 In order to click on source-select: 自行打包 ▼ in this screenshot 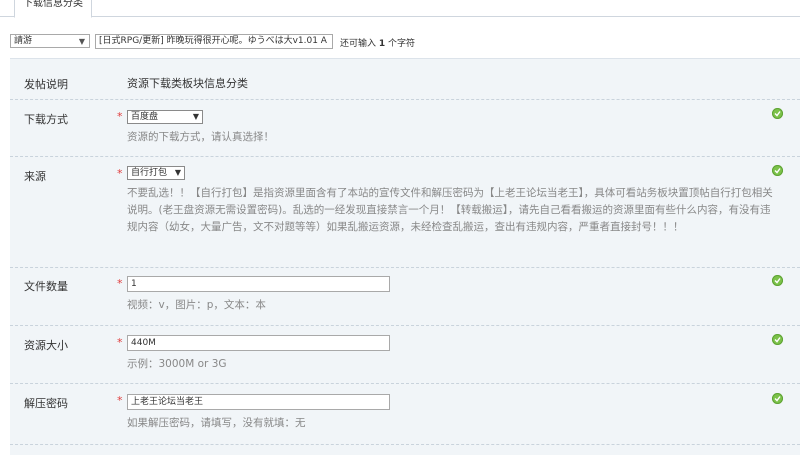, I will do `click(156, 173)`.